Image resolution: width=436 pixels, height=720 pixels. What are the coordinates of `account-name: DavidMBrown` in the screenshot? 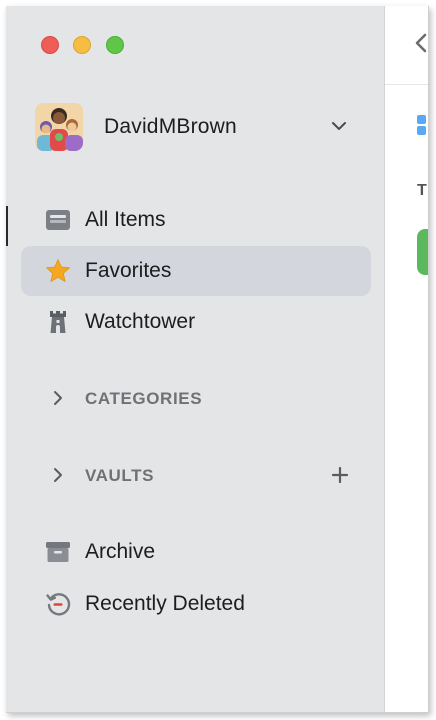 It's located at (170, 126).